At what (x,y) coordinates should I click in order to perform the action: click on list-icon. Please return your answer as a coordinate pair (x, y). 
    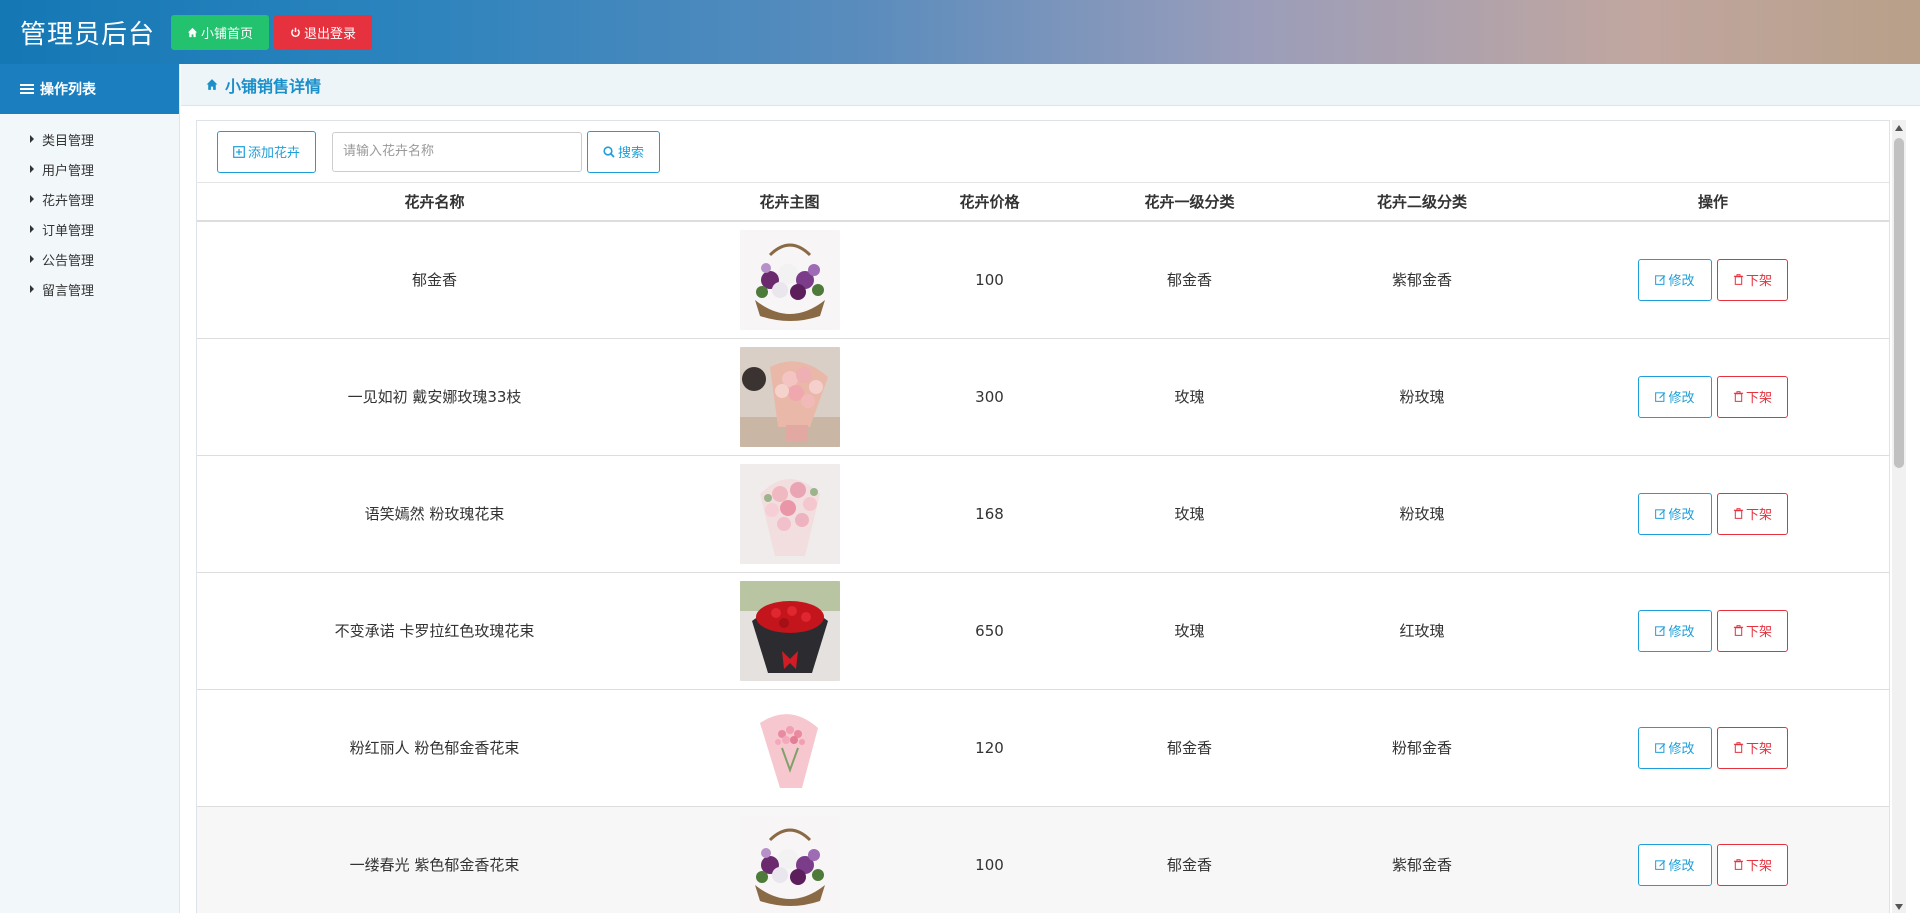
    Looking at the image, I should click on (27, 89).